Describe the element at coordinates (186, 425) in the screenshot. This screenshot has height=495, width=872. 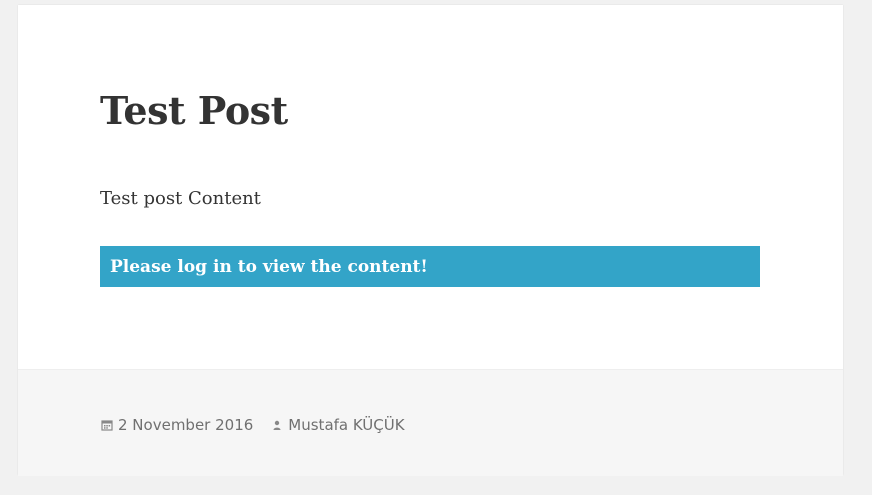
I see `post-date: 2 November 2016` at that location.